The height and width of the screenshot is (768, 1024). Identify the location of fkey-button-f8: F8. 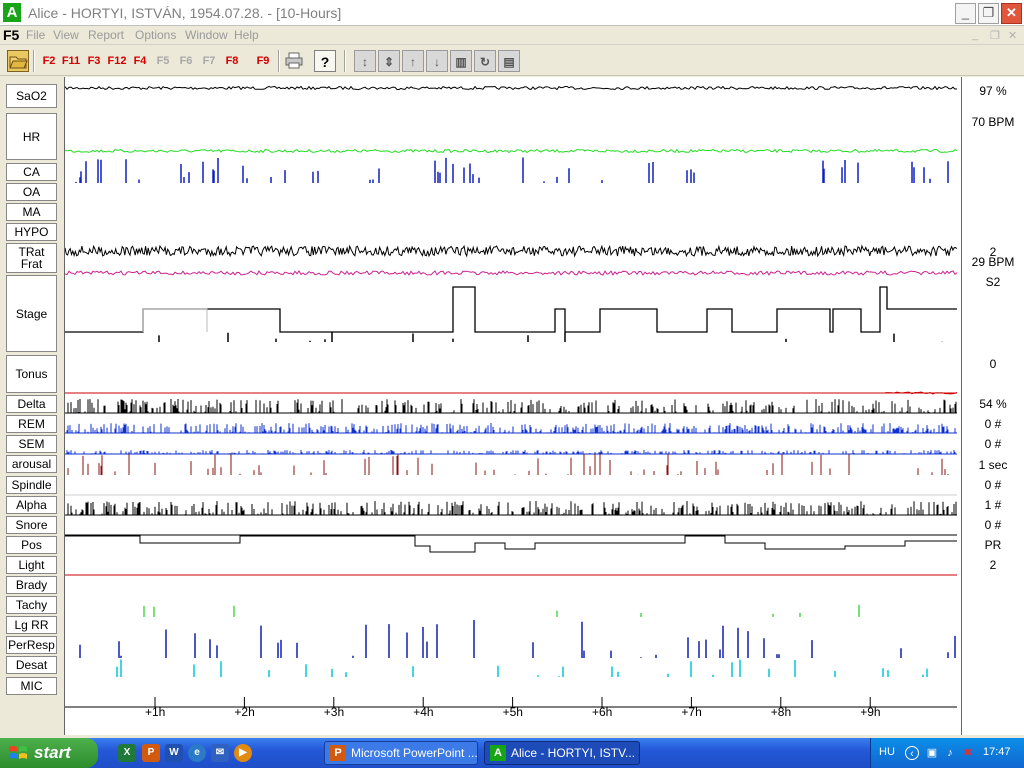
(232, 61).